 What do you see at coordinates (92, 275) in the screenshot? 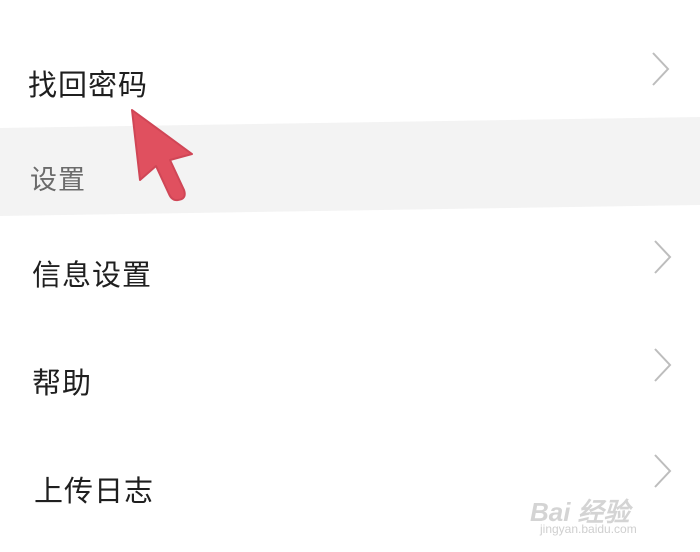
I see `menu-item-label: 信息设置` at bounding box center [92, 275].